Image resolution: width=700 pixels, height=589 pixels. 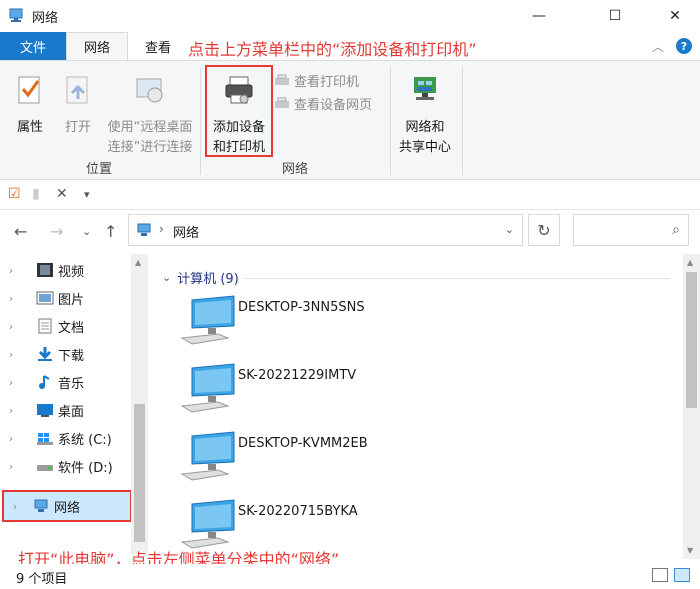 What do you see at coordinates (149, 90) in the screenshot?
I see `remote-desktop-icon` at bounding box center [149, 90].